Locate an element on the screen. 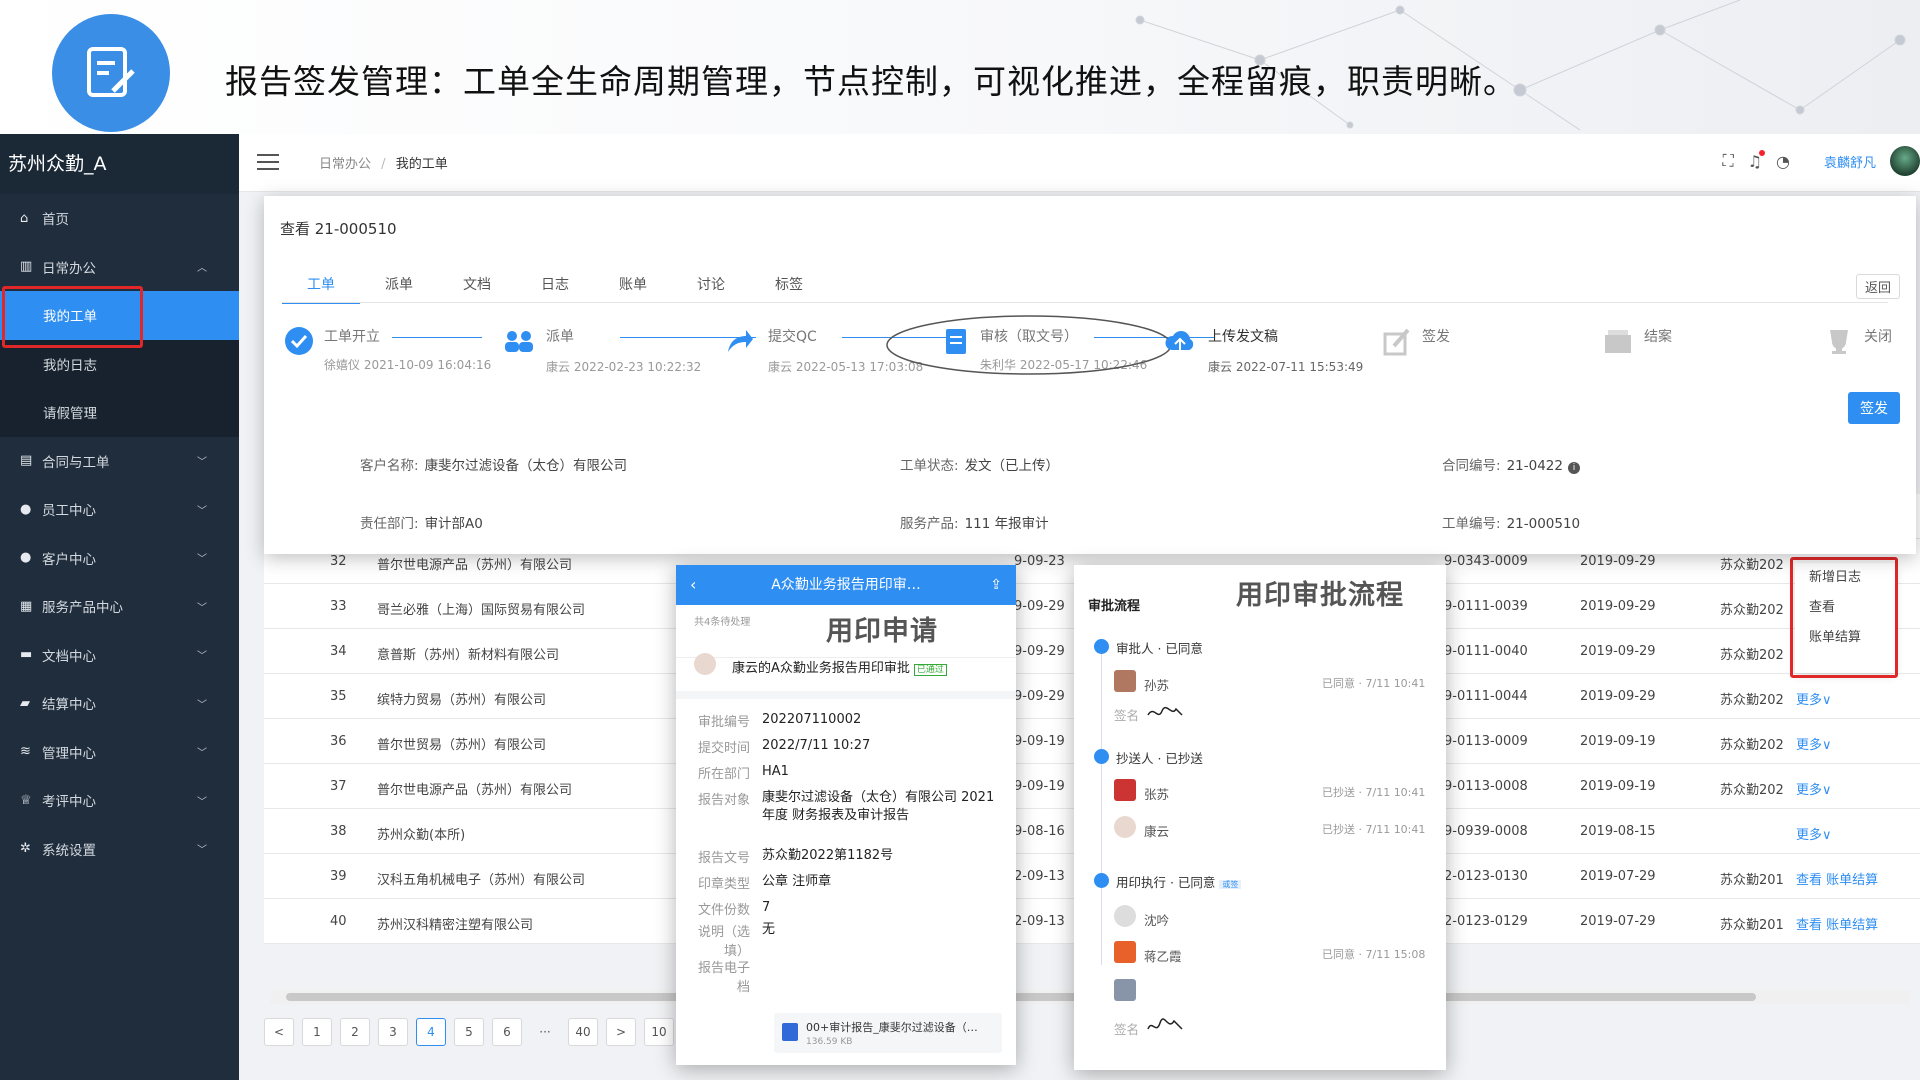  page-button: > is located at coordinates (621, 1032).